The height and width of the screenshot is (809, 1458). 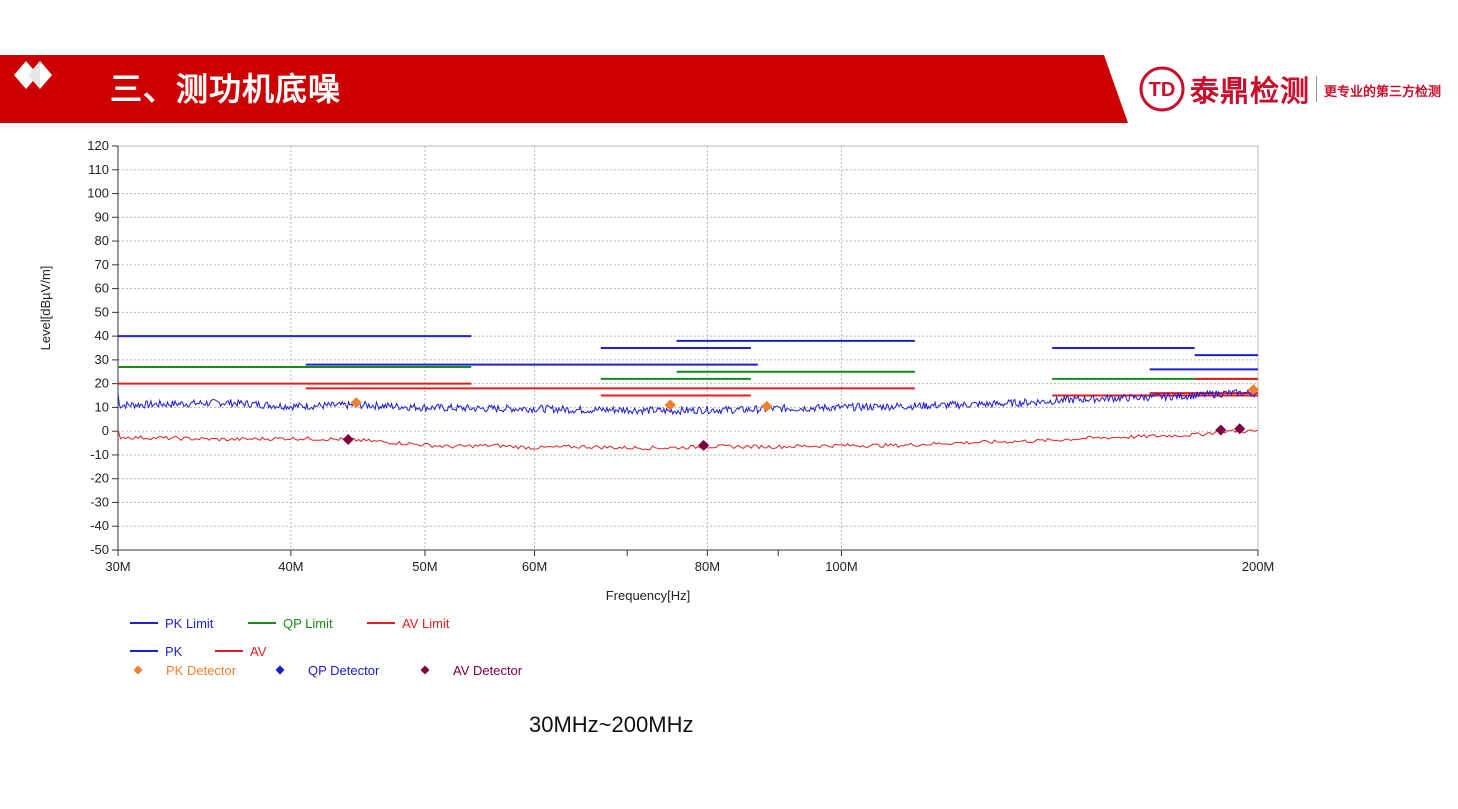 What do you see at coordinates (99, 549) in the screenshot?
I see `y-tick-label: -50` at bounding box center [99, 549].